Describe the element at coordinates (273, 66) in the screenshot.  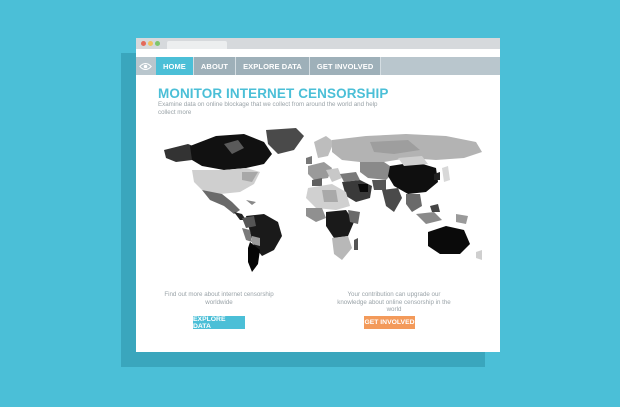
I see `nav-explore-data: EXPLORE DATA` at that location.